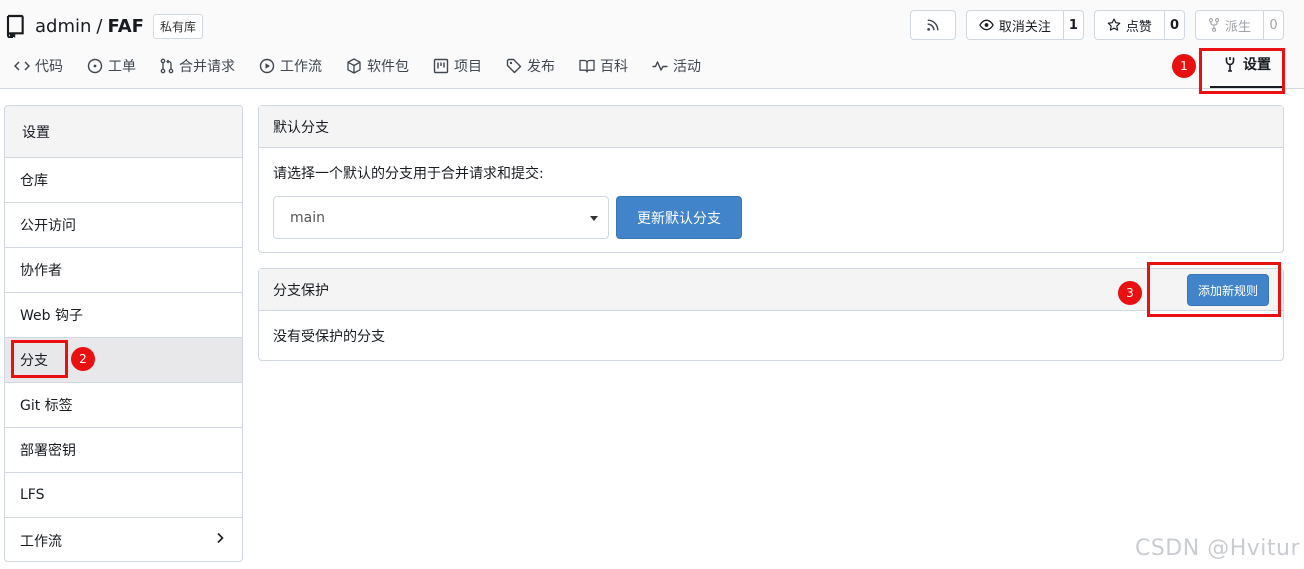  Describe the element at coordinates (594, 218) in the screenshot. I see `caret-down-icon` at that location.